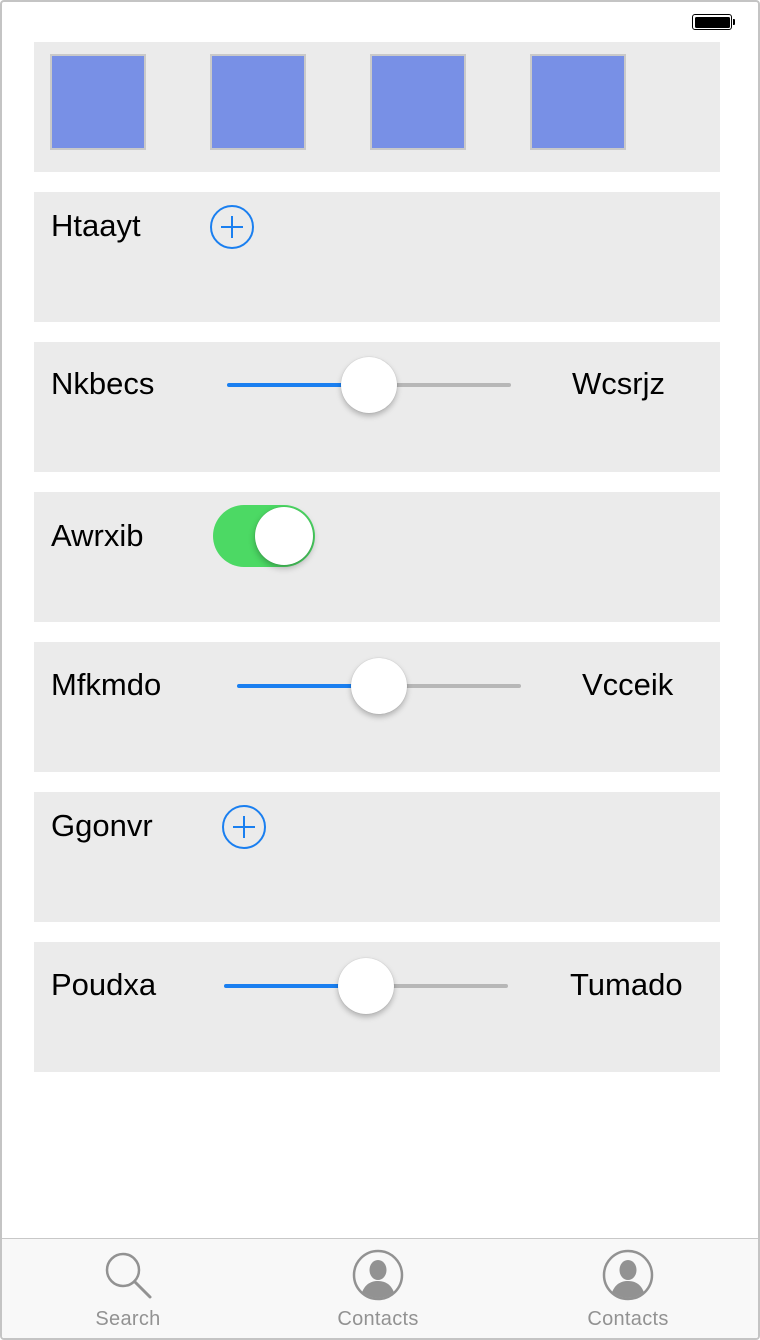 The height and width of the screenshot is (1340, 760). I want to click on row-label: Ggonvr, so click(102, 825).